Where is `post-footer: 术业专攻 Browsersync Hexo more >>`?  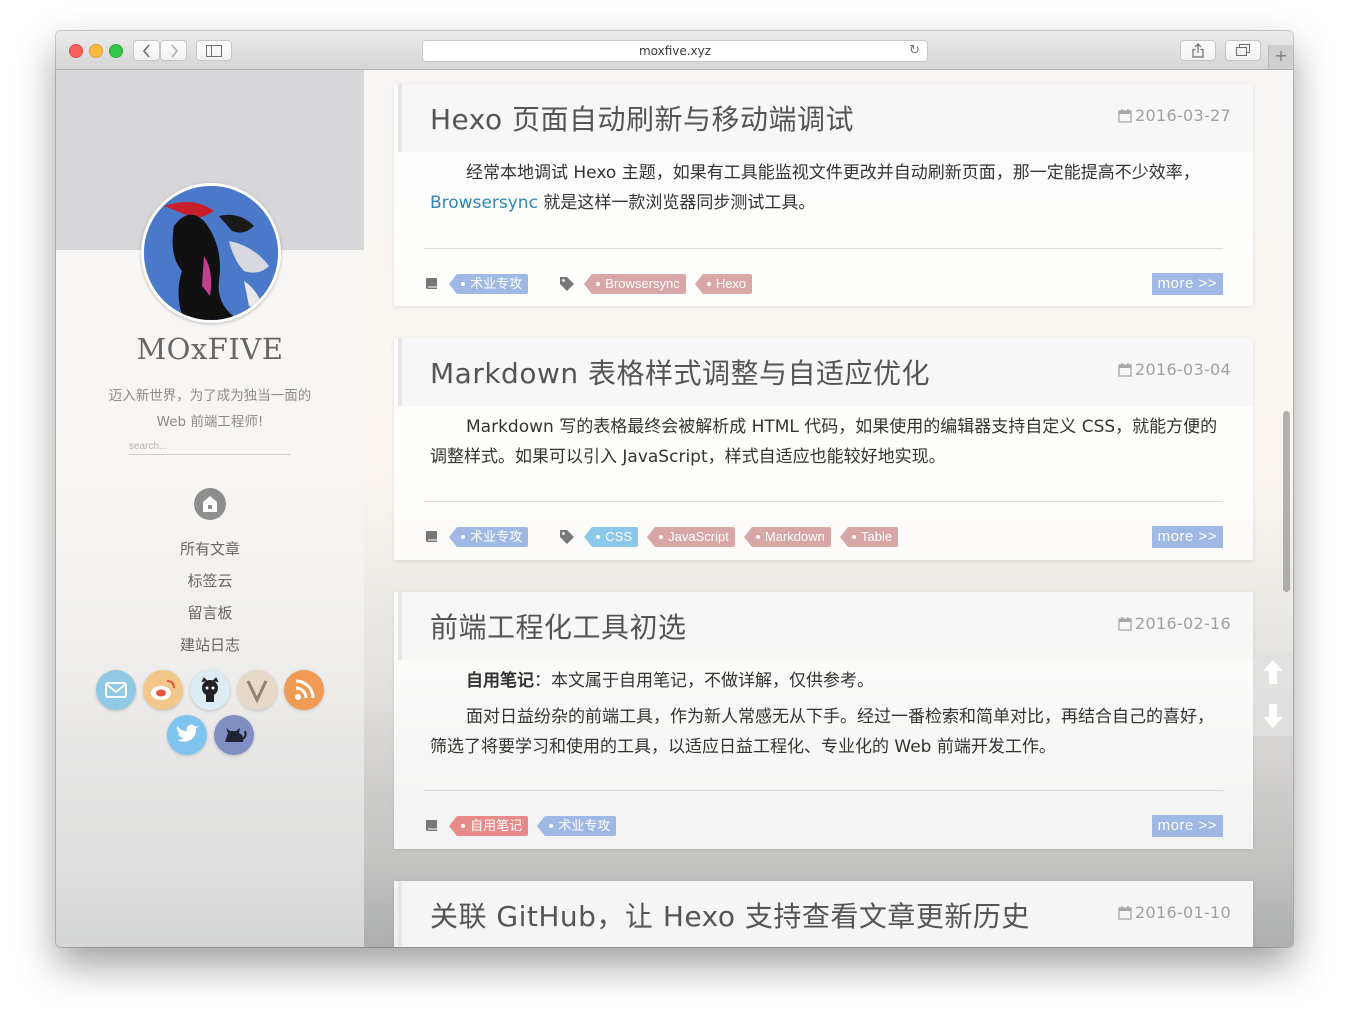 post-footer: 术业专攻 Browsersync Hexo more >> is located at coordinates (823, 284).